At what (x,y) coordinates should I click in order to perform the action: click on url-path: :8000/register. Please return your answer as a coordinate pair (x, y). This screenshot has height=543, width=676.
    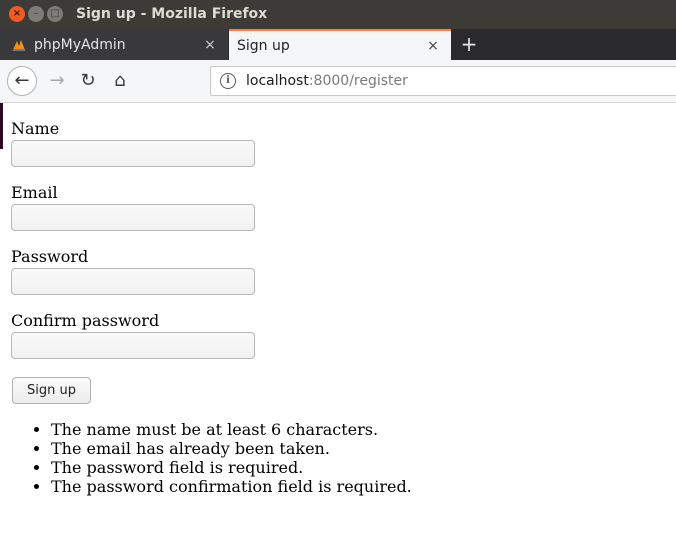
    Looking at the image, I should click on (358, 81).